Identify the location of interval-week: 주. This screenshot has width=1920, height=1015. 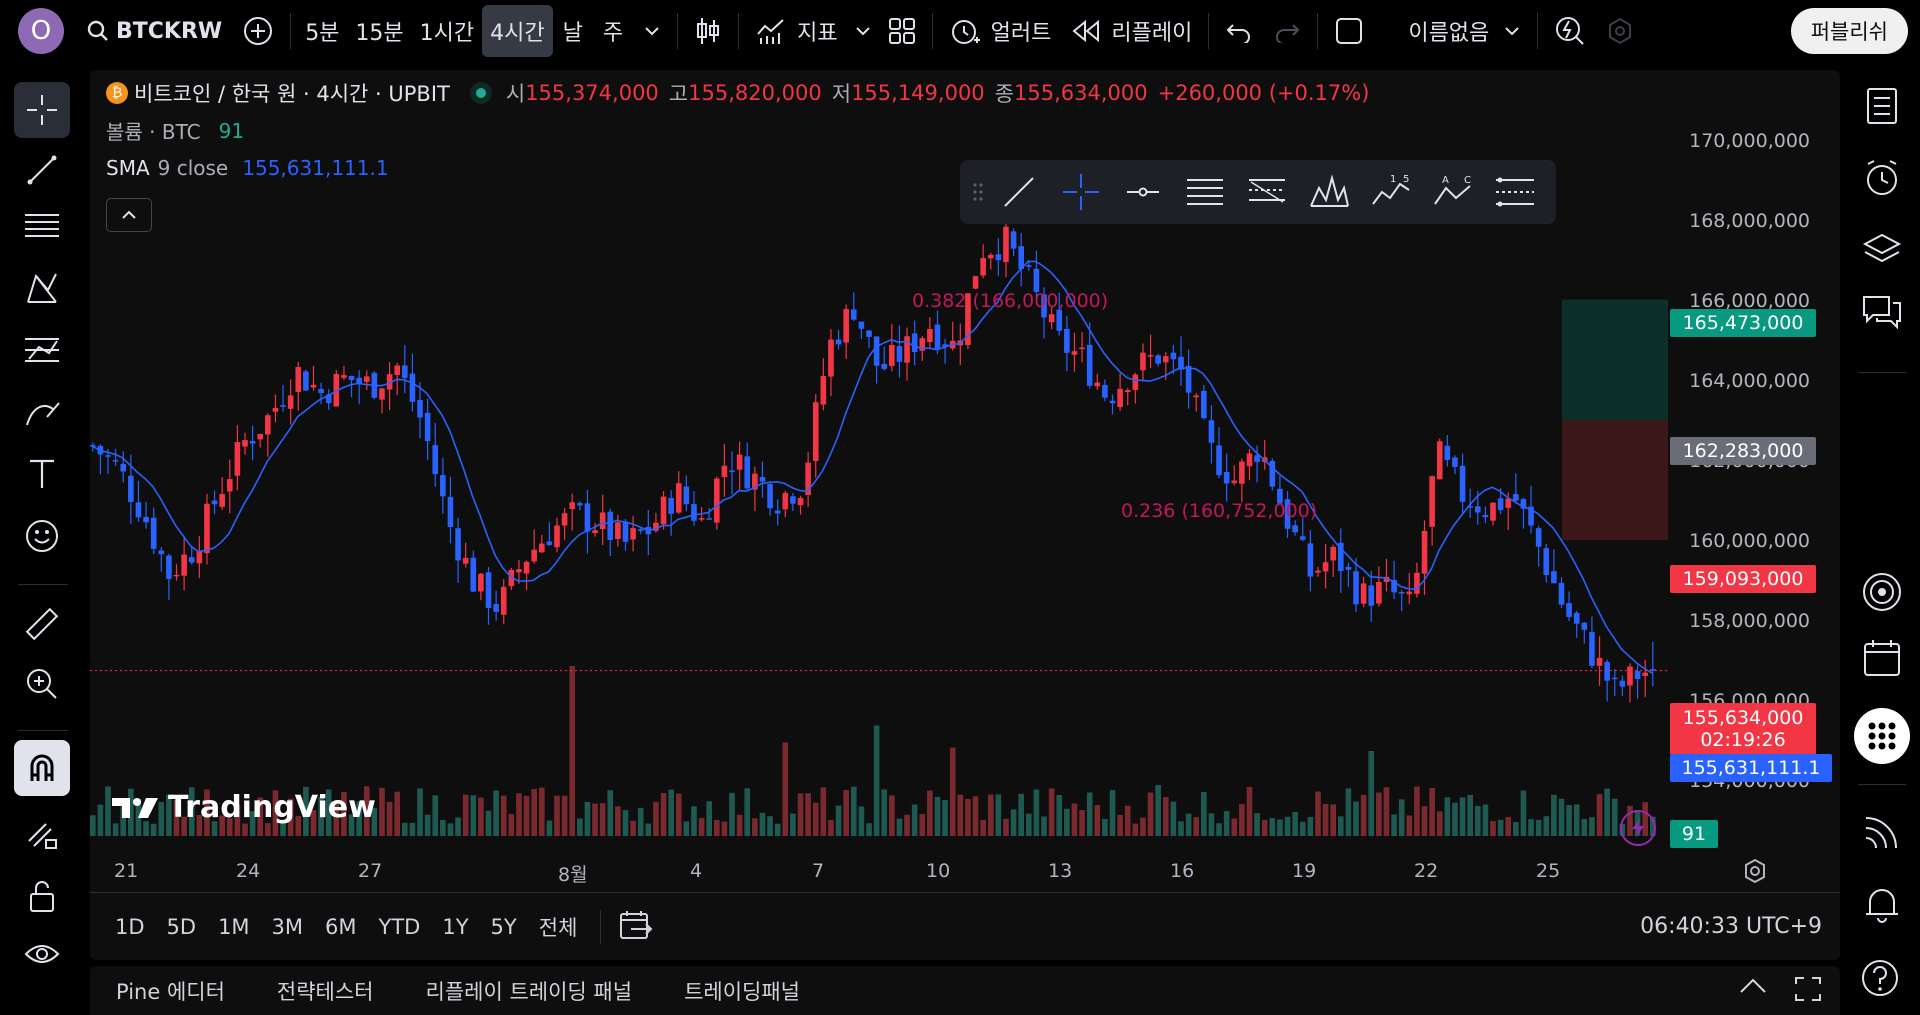
(613, 31).